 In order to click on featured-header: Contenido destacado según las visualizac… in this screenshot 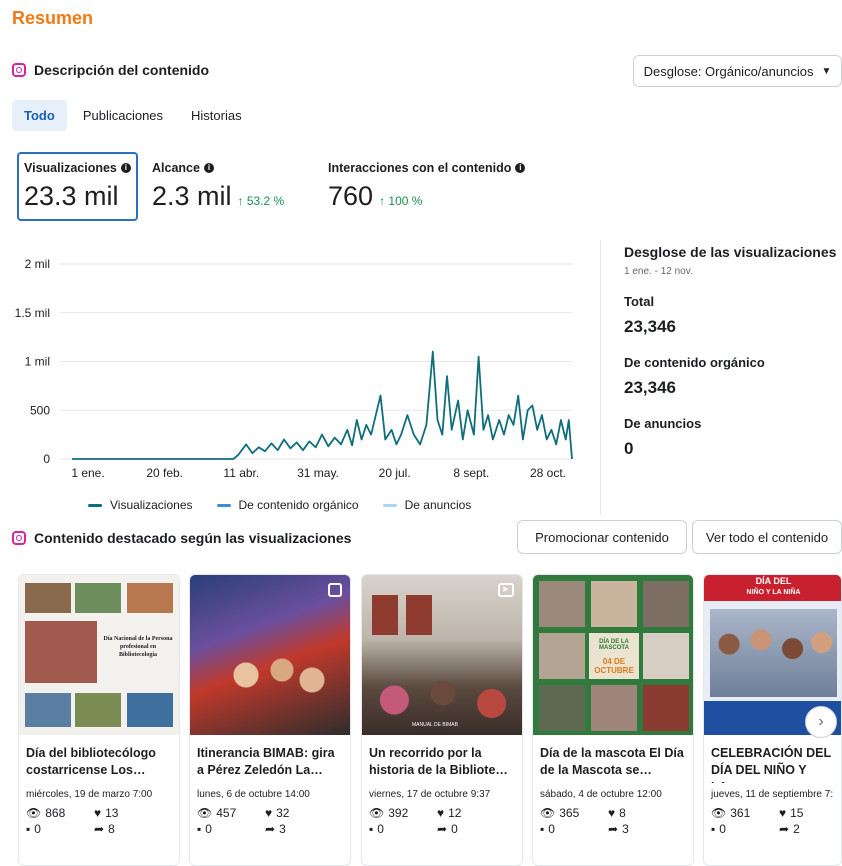, I will do `click(181, 538)`.